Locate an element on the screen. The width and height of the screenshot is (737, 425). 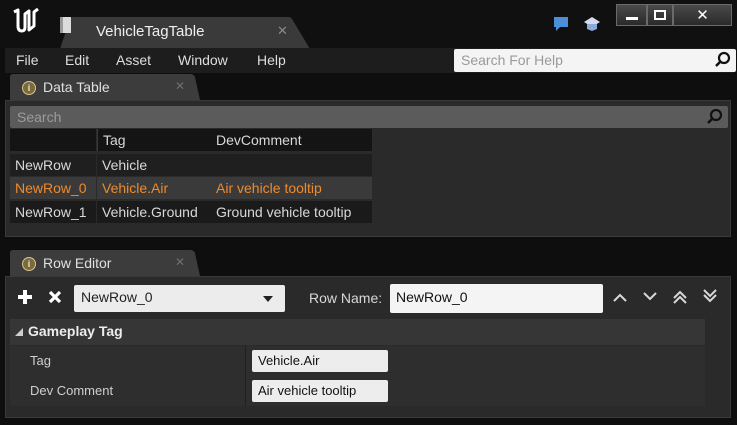
row-name-label: Row Name: is located at coordinates (346, 298).